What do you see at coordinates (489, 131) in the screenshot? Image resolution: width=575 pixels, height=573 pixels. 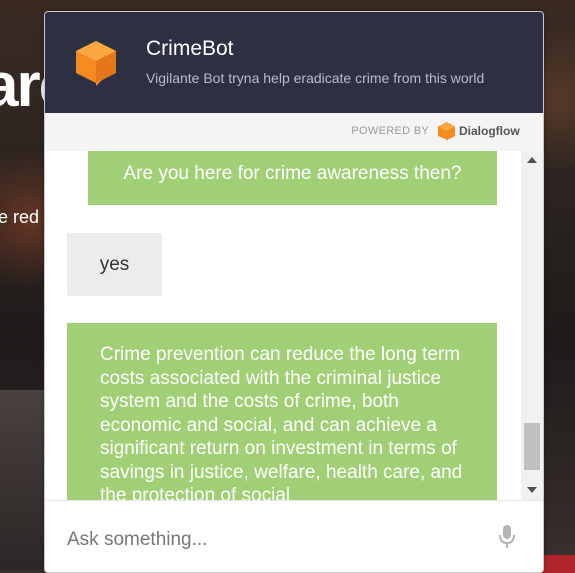 I see `dialogflow-brand: Dialogflow` at bounding box center [489, 131].